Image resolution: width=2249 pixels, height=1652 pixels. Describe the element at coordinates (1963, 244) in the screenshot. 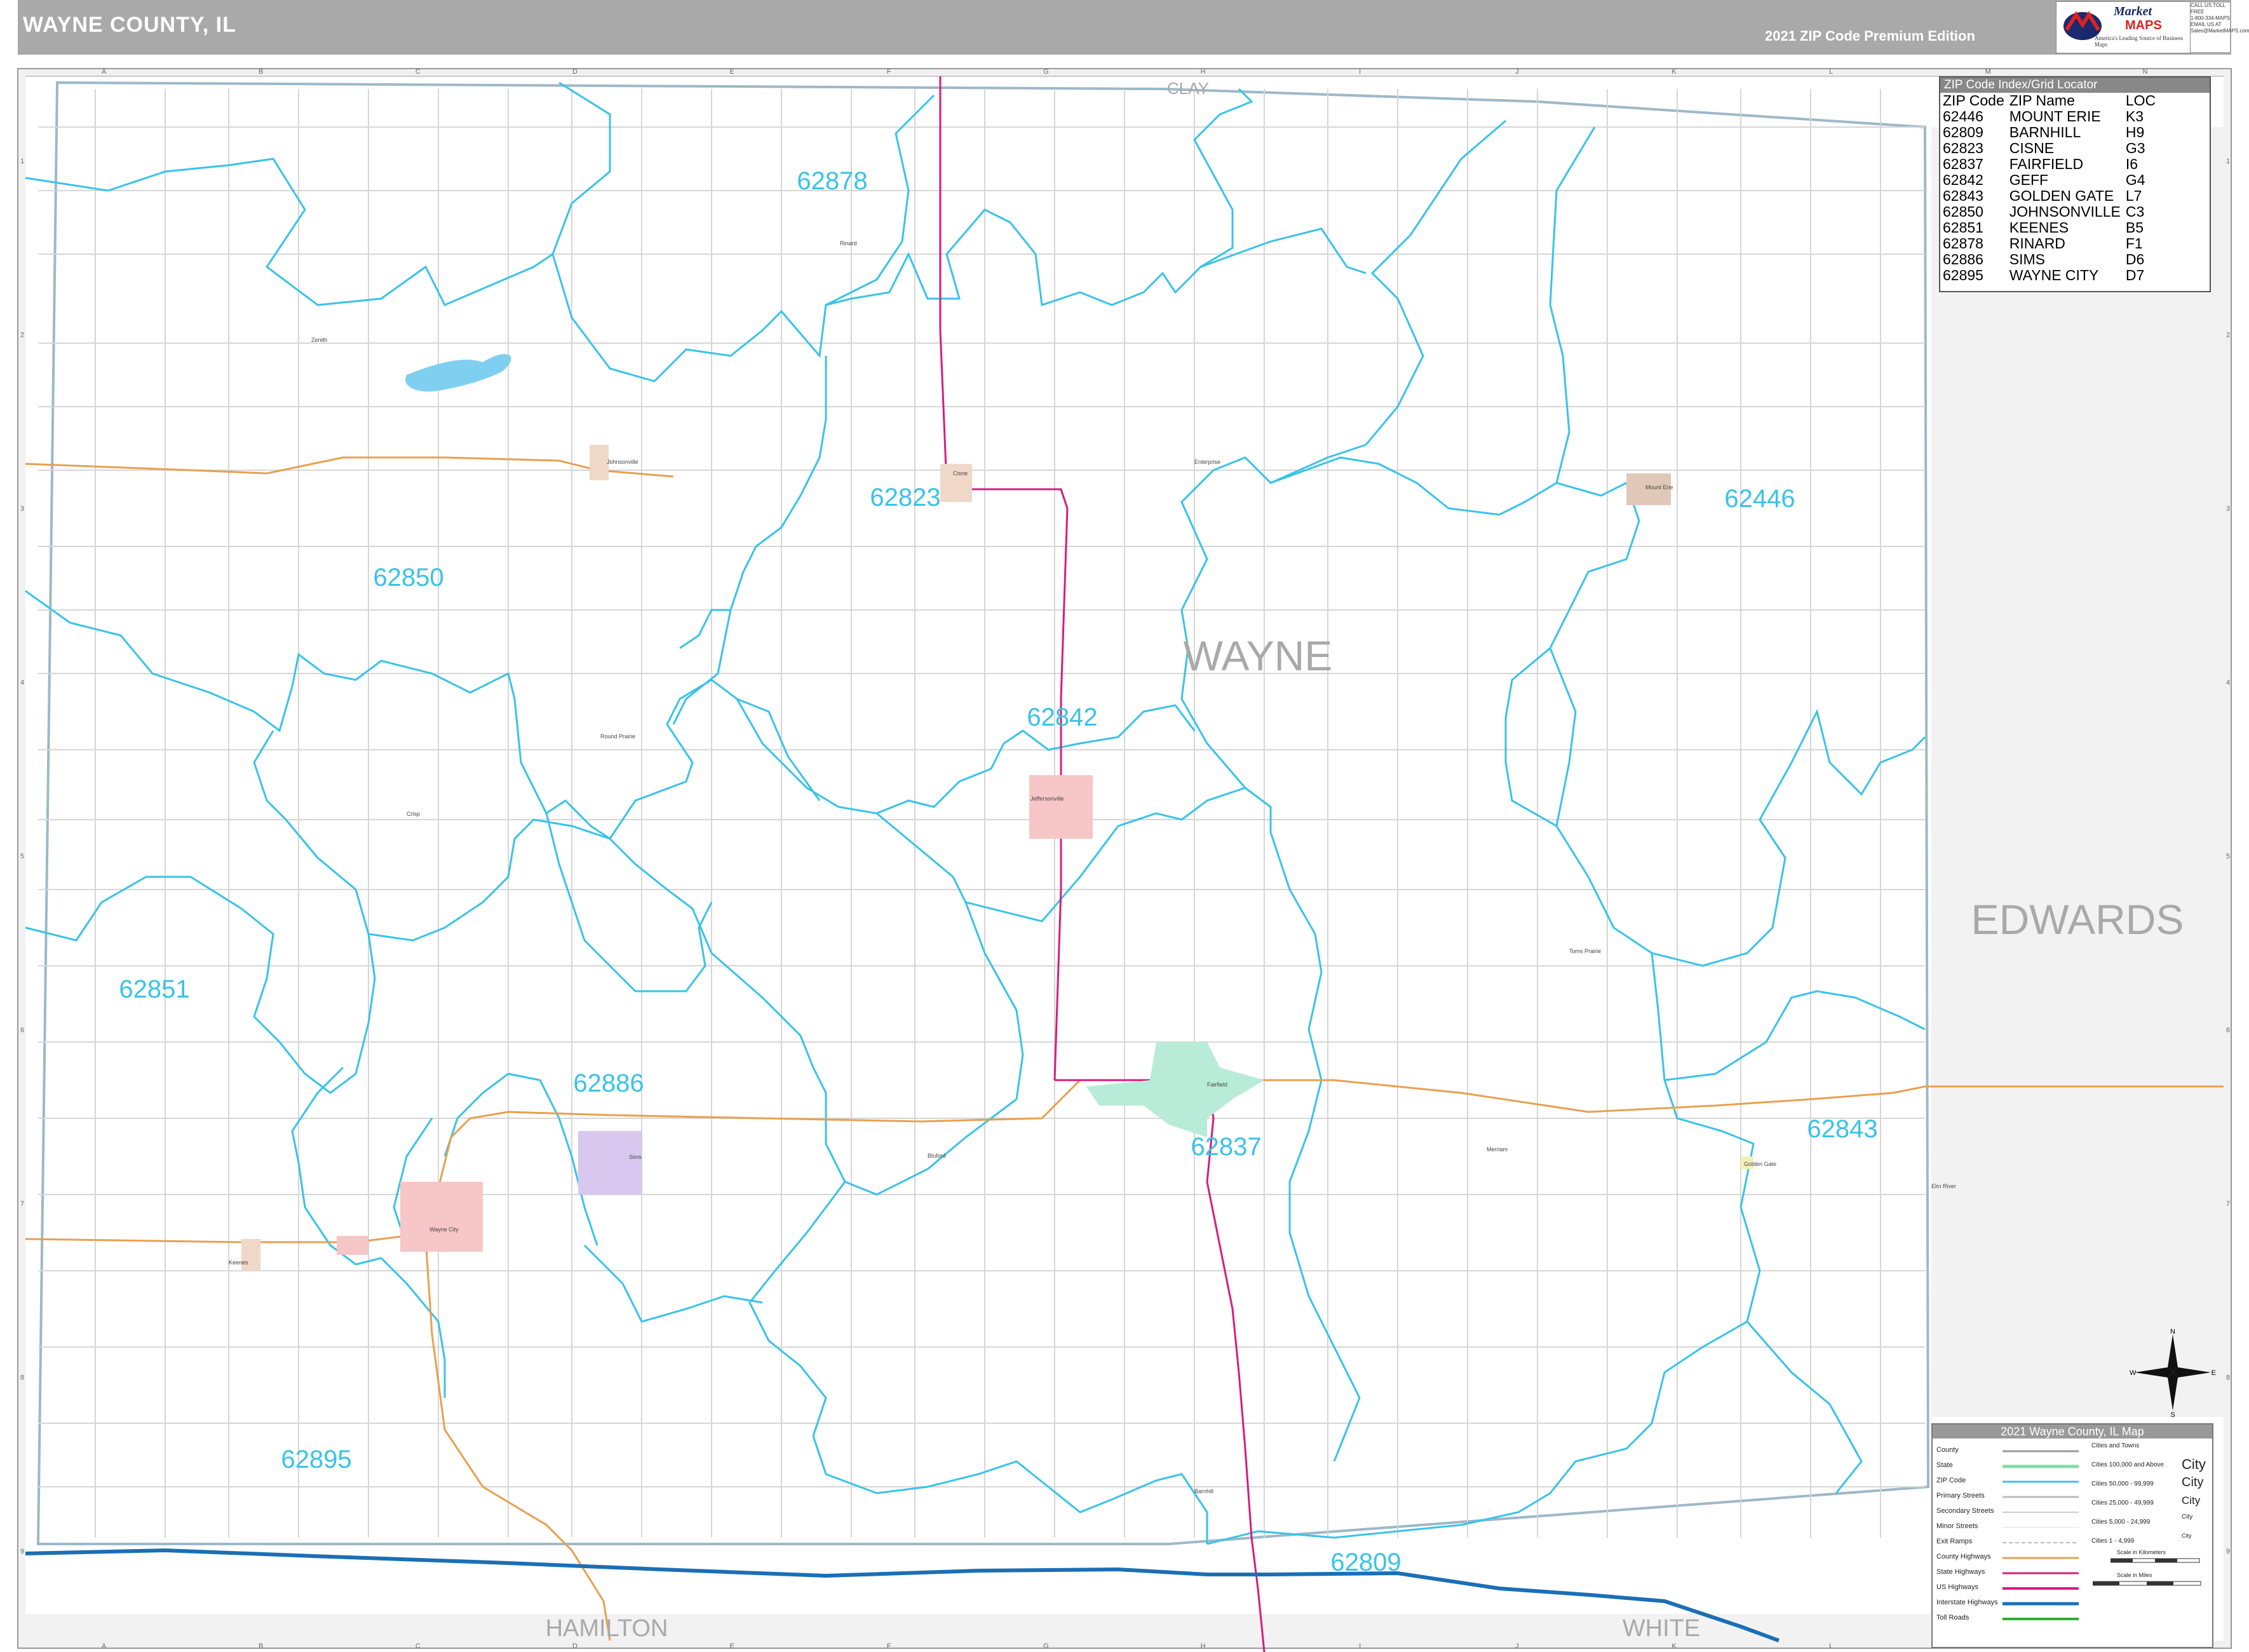

I see `zip-index-cell: 62878` at that location.